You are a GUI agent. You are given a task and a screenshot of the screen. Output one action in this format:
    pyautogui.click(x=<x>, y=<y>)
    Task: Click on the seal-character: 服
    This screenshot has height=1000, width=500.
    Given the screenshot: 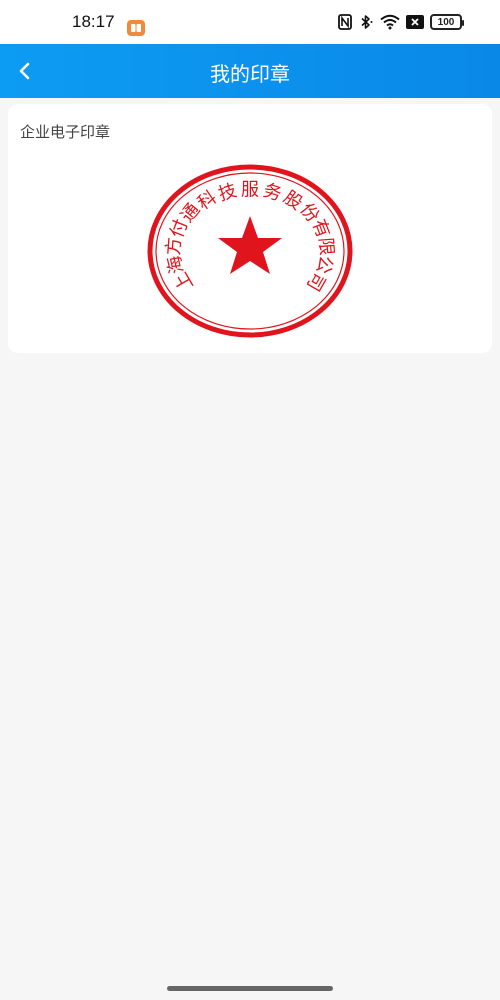 What is the action you would take?
    pyautogui.click(x=250, y=190)
    